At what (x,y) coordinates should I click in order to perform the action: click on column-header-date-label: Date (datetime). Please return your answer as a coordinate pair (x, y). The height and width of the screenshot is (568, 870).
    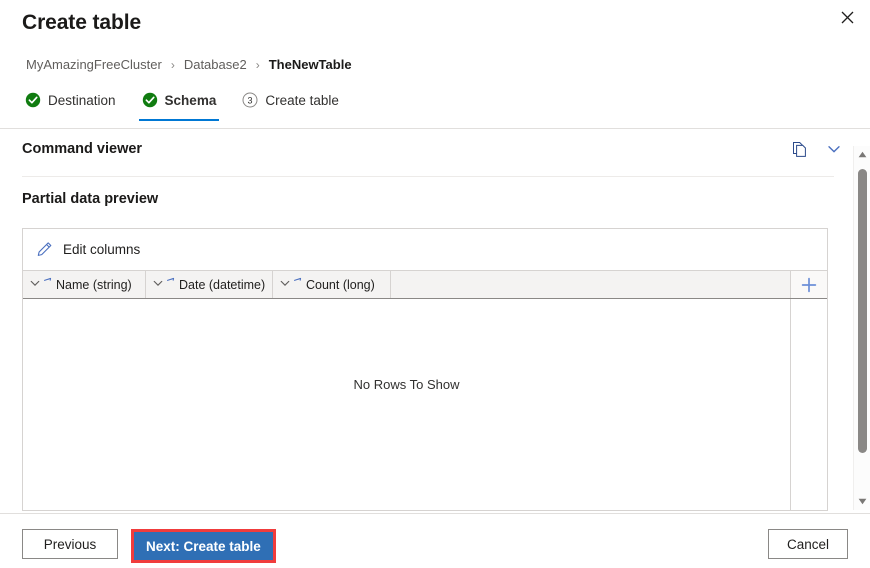
    Looking at the image, I should click on (222, 284).